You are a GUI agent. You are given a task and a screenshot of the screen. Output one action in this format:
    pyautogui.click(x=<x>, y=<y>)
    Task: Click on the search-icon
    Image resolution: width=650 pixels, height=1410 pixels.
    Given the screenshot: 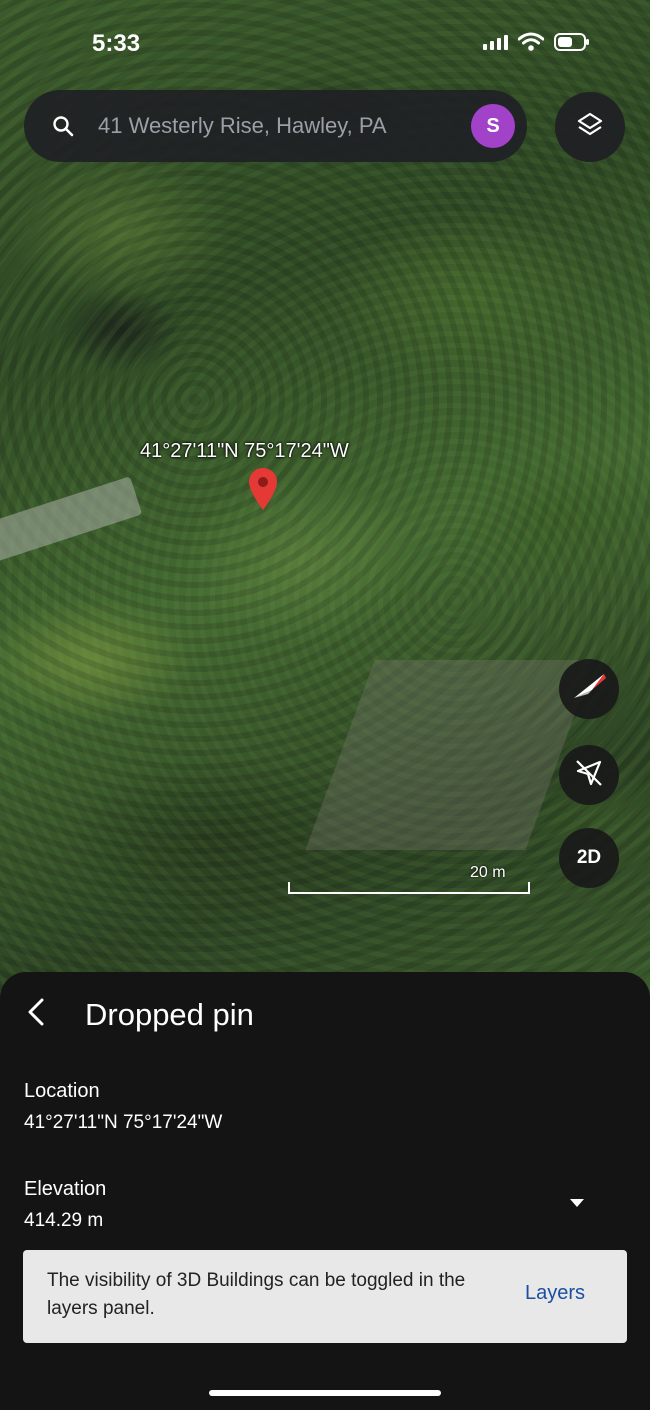 What is the action you would take?
    pyautogui.click(x=63, y=126)
    